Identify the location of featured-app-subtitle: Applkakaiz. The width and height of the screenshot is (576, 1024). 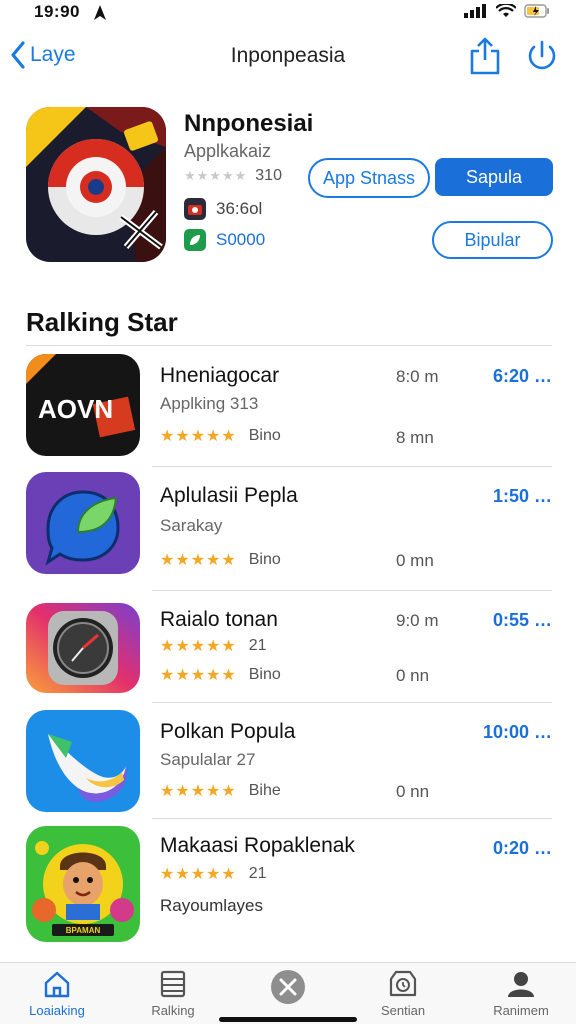
(228, 151).